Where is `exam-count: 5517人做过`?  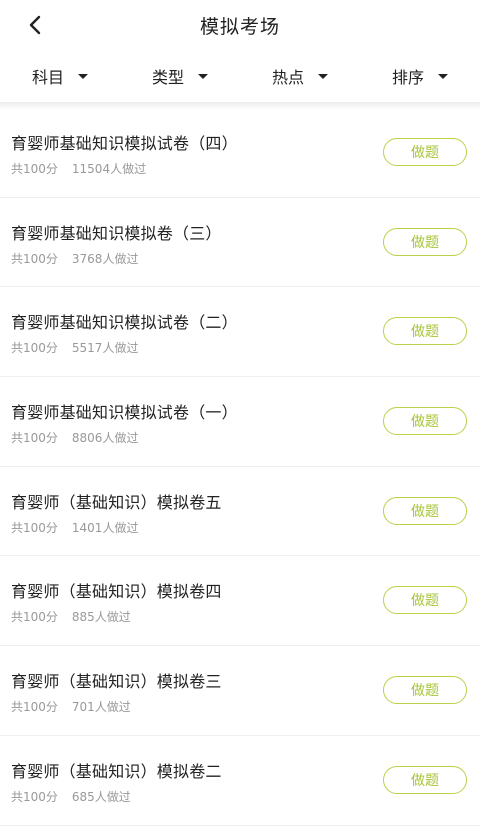
exam-count: 5517人做过 is located at coordinates (105, 348).